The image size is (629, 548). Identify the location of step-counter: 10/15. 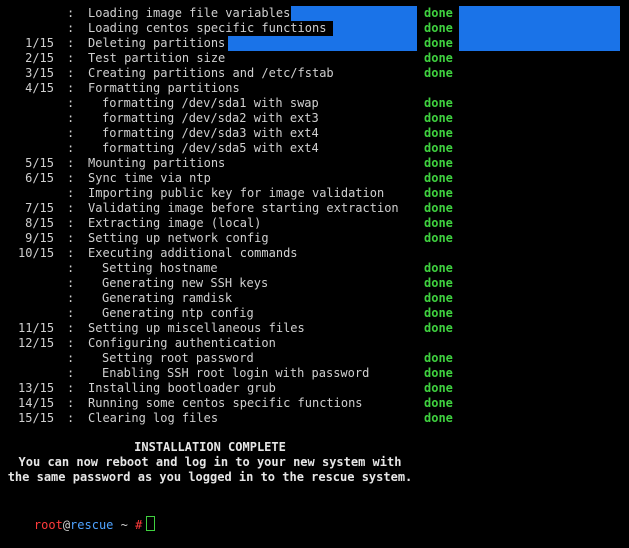
(36, 253).